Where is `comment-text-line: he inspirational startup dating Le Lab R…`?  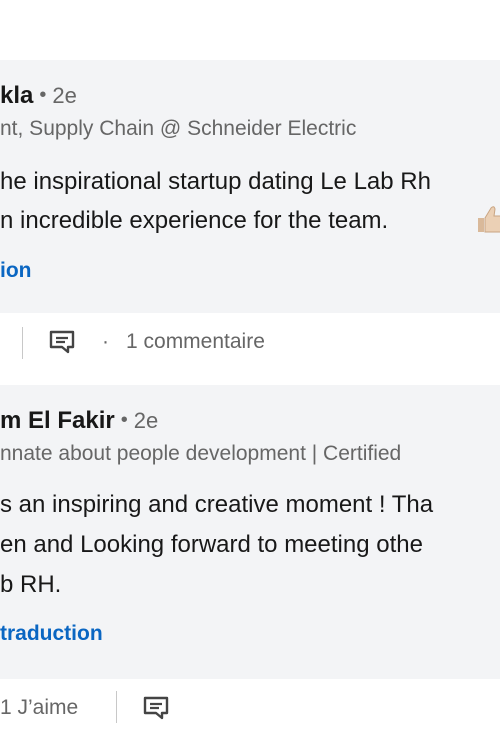 comment-text-line: he inspirational startup dating Le Lab R… is located at coordinates (215, 181).